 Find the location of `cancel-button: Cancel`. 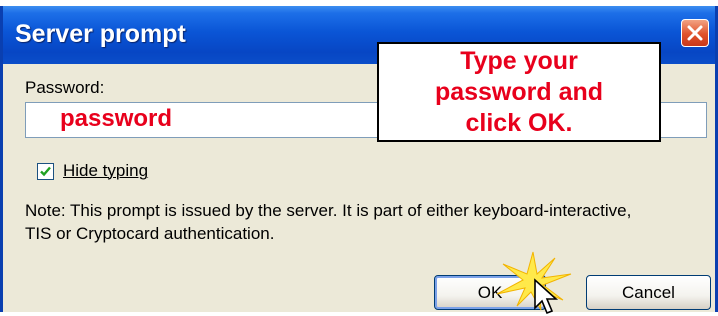

cancel-button: Cancel is located at coordinates (648, 292).